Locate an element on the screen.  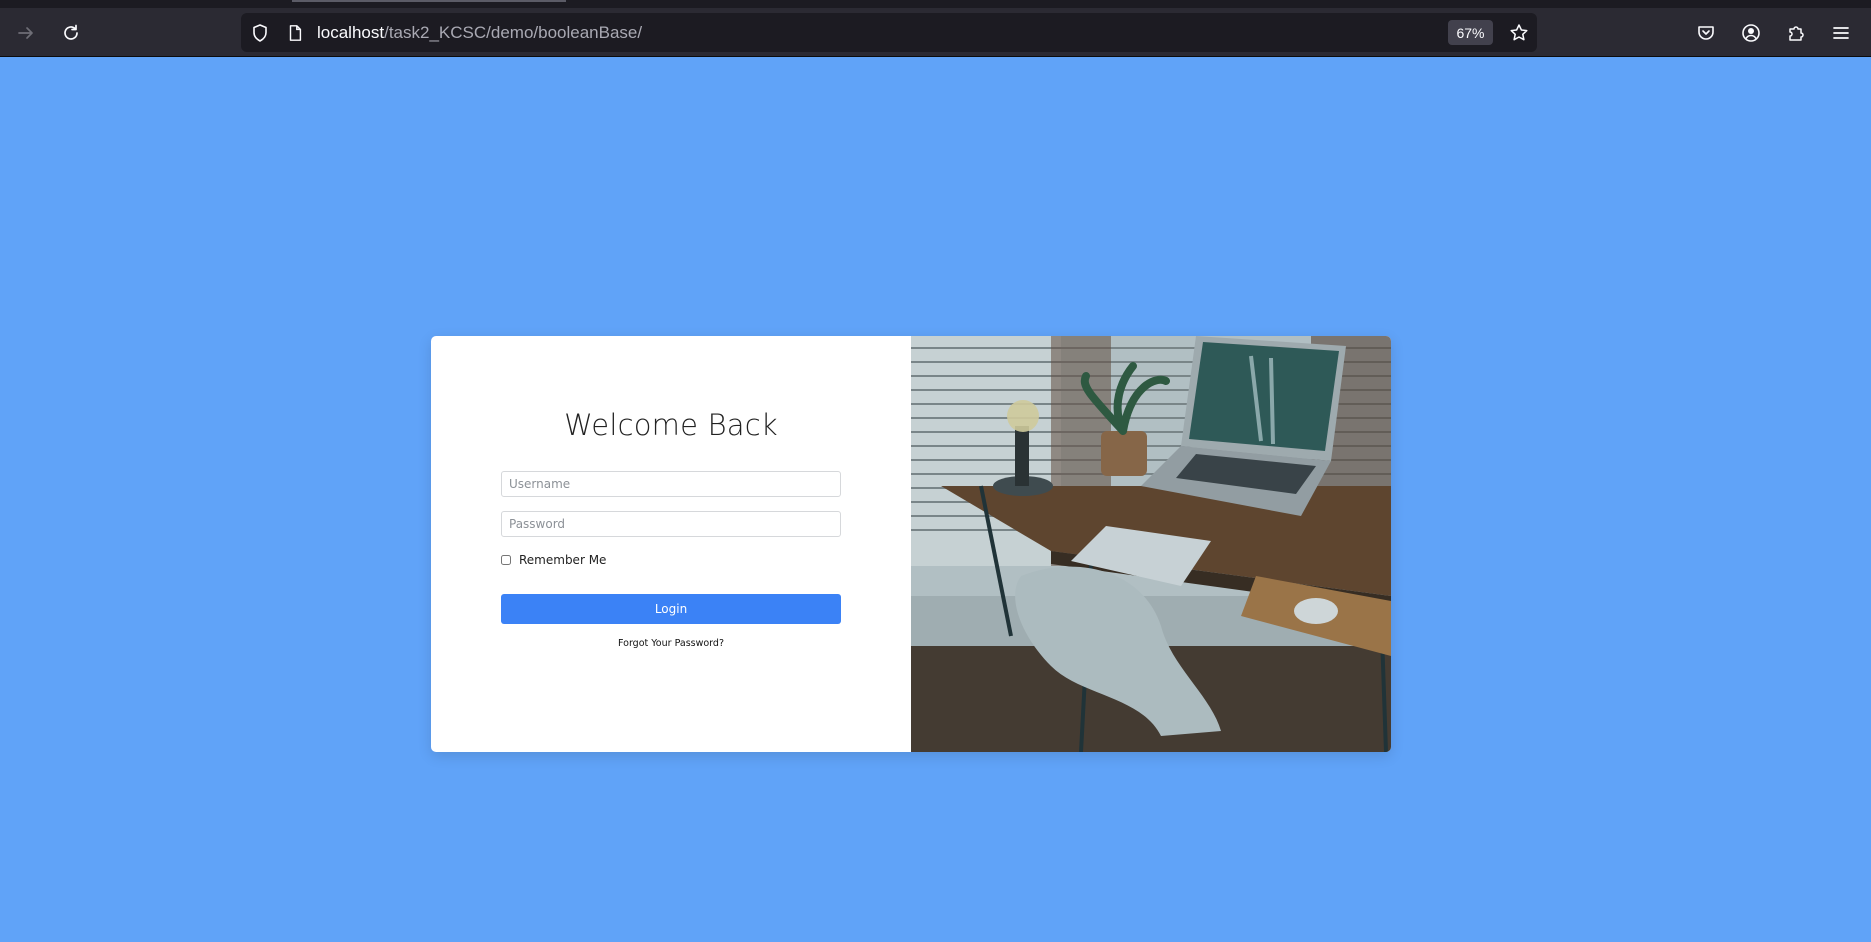
zoom-indicator: 67% is located at coordinates (1470, 32).